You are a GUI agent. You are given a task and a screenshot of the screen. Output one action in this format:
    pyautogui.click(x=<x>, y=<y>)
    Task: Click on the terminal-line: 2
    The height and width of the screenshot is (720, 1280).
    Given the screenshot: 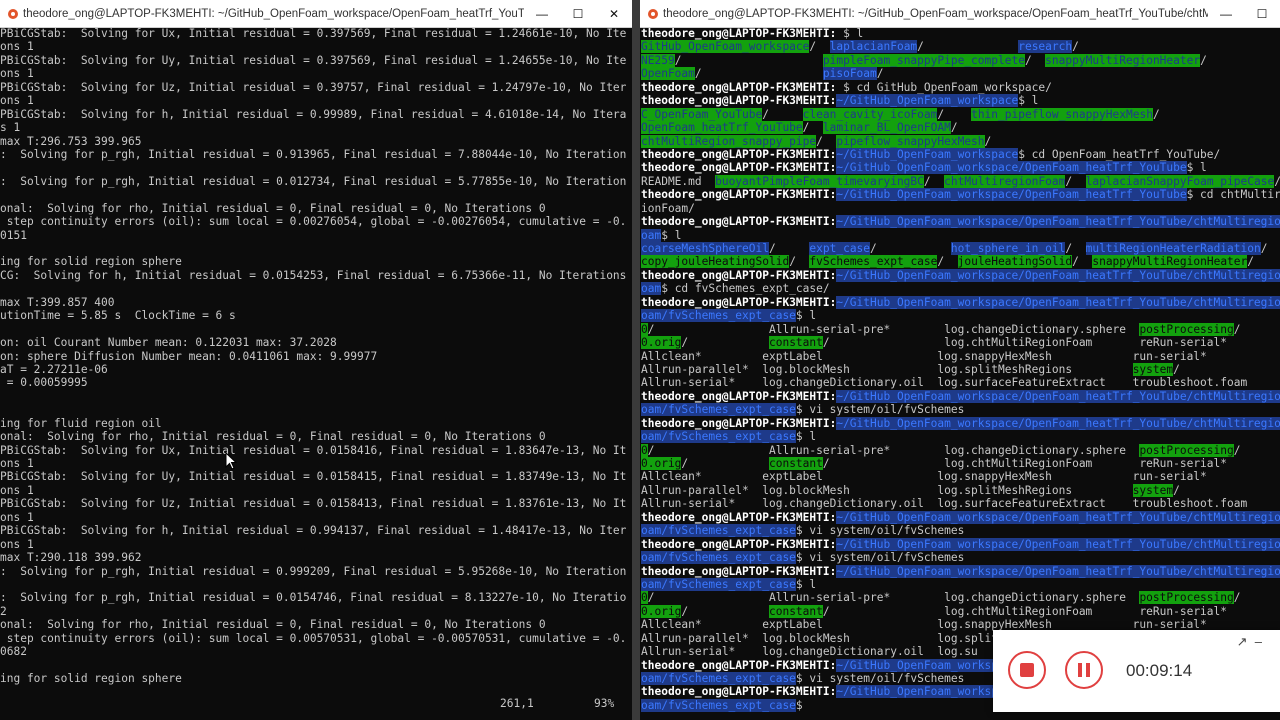 What is the action you would take?
    pyautogui.click(x=3, y=611)
    